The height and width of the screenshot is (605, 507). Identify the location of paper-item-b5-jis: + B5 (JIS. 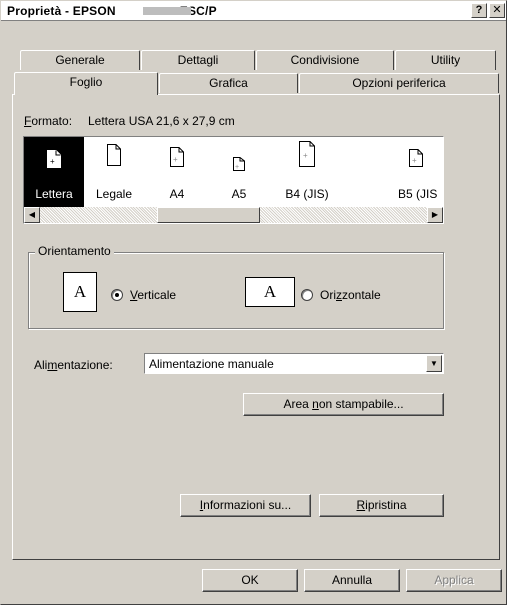
(417, 172).